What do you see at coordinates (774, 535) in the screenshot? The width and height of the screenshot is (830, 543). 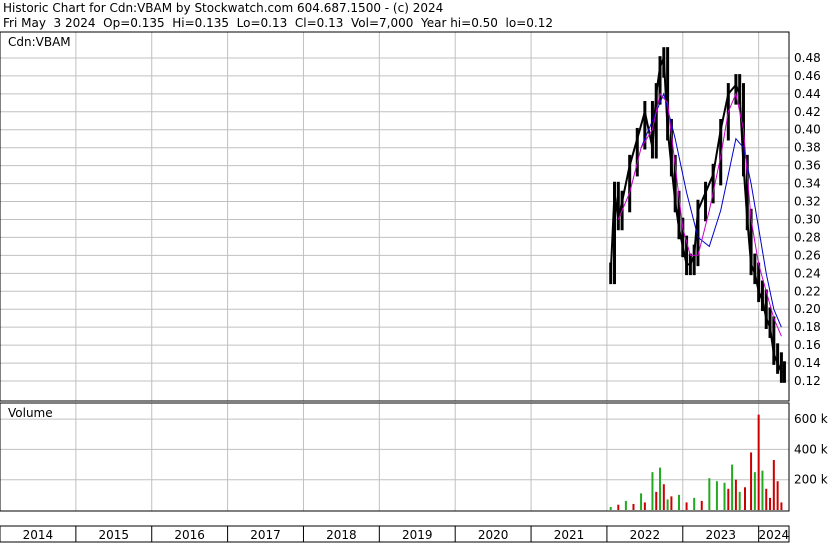 I see `year-tick-label: 2024` at bounding box center [774, 535].